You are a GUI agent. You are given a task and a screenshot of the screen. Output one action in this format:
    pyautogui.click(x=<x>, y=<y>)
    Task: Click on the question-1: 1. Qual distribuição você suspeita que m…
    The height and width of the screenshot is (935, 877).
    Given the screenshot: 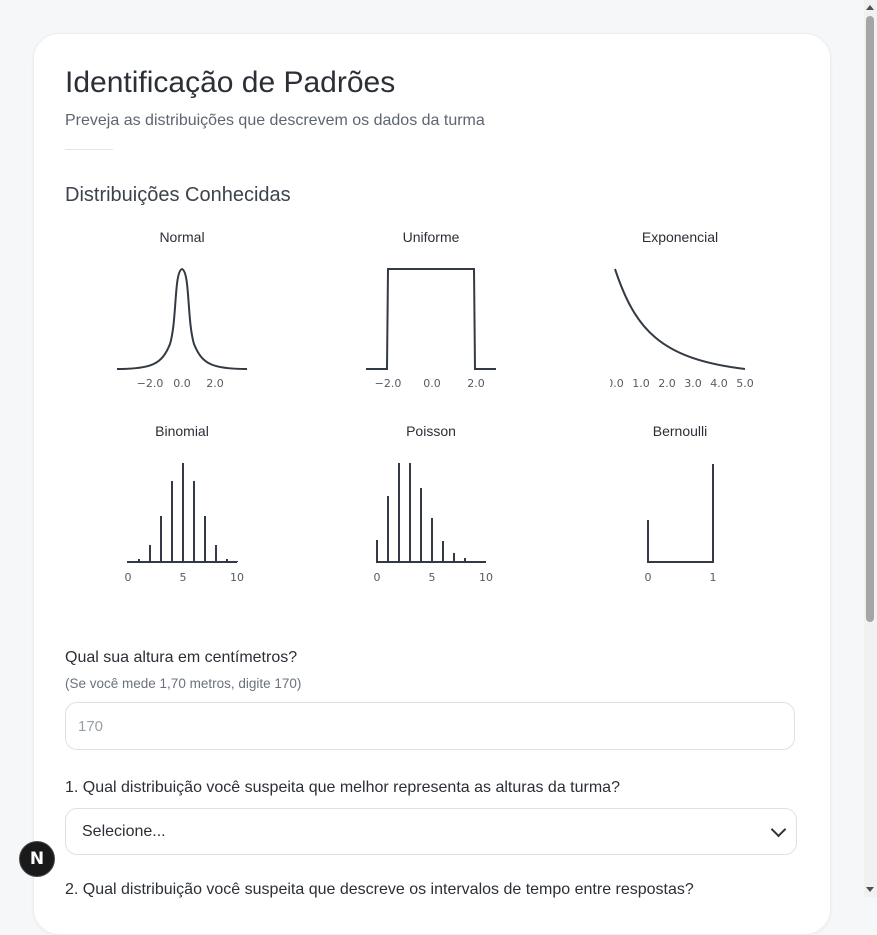 What is the action you would take?
    pyautogui.click(x=342, y=787)
    